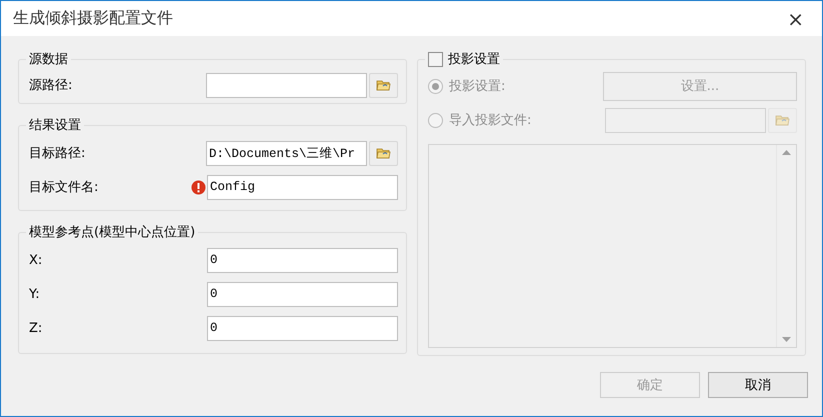 The image size is (823, 417). Describe the element at coordinates (48, 59) in the screenshot. I see `group-title: 源数据` at that location.